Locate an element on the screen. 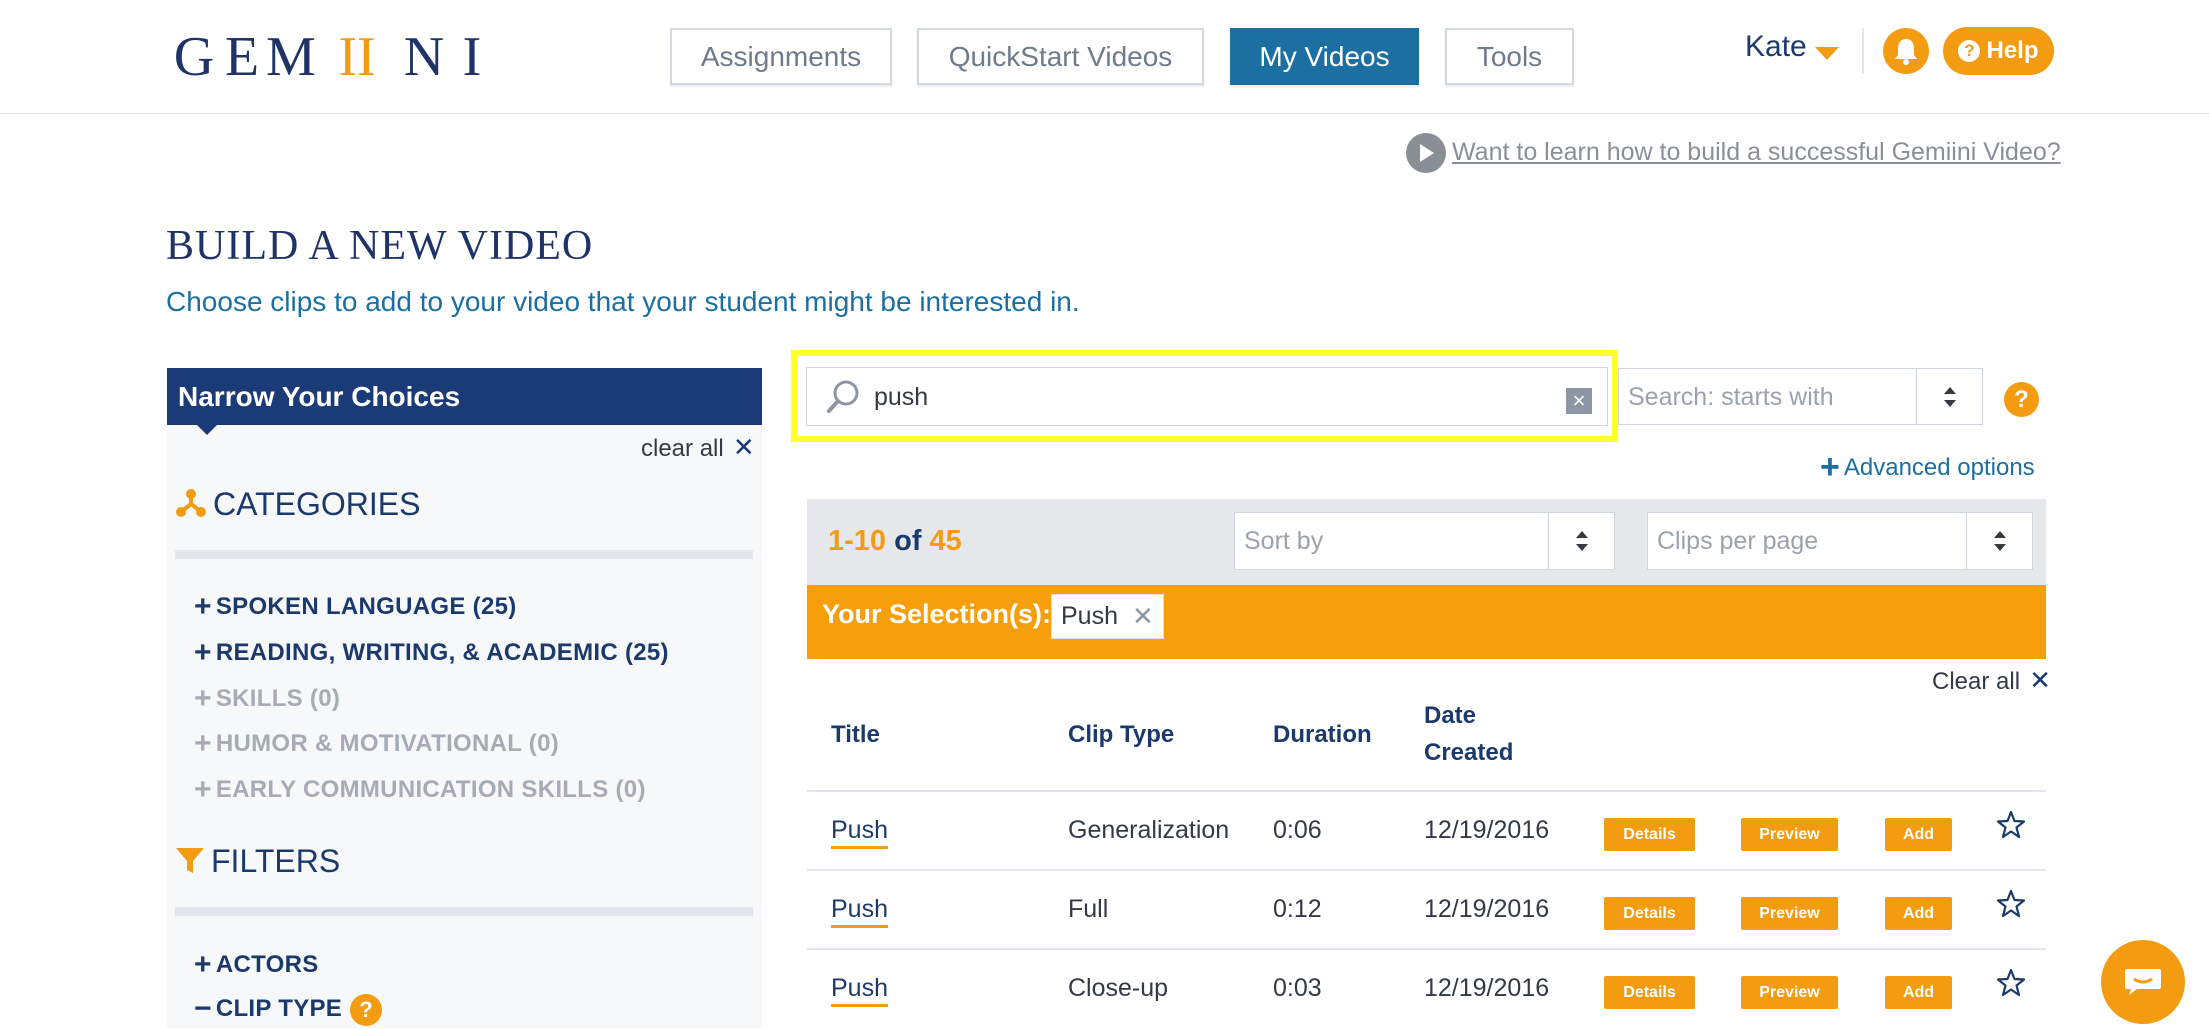 The width and height of the screenshot is (2209, 1029). search-mode-select: Search: starts with is located at coordinates (1800, 396).